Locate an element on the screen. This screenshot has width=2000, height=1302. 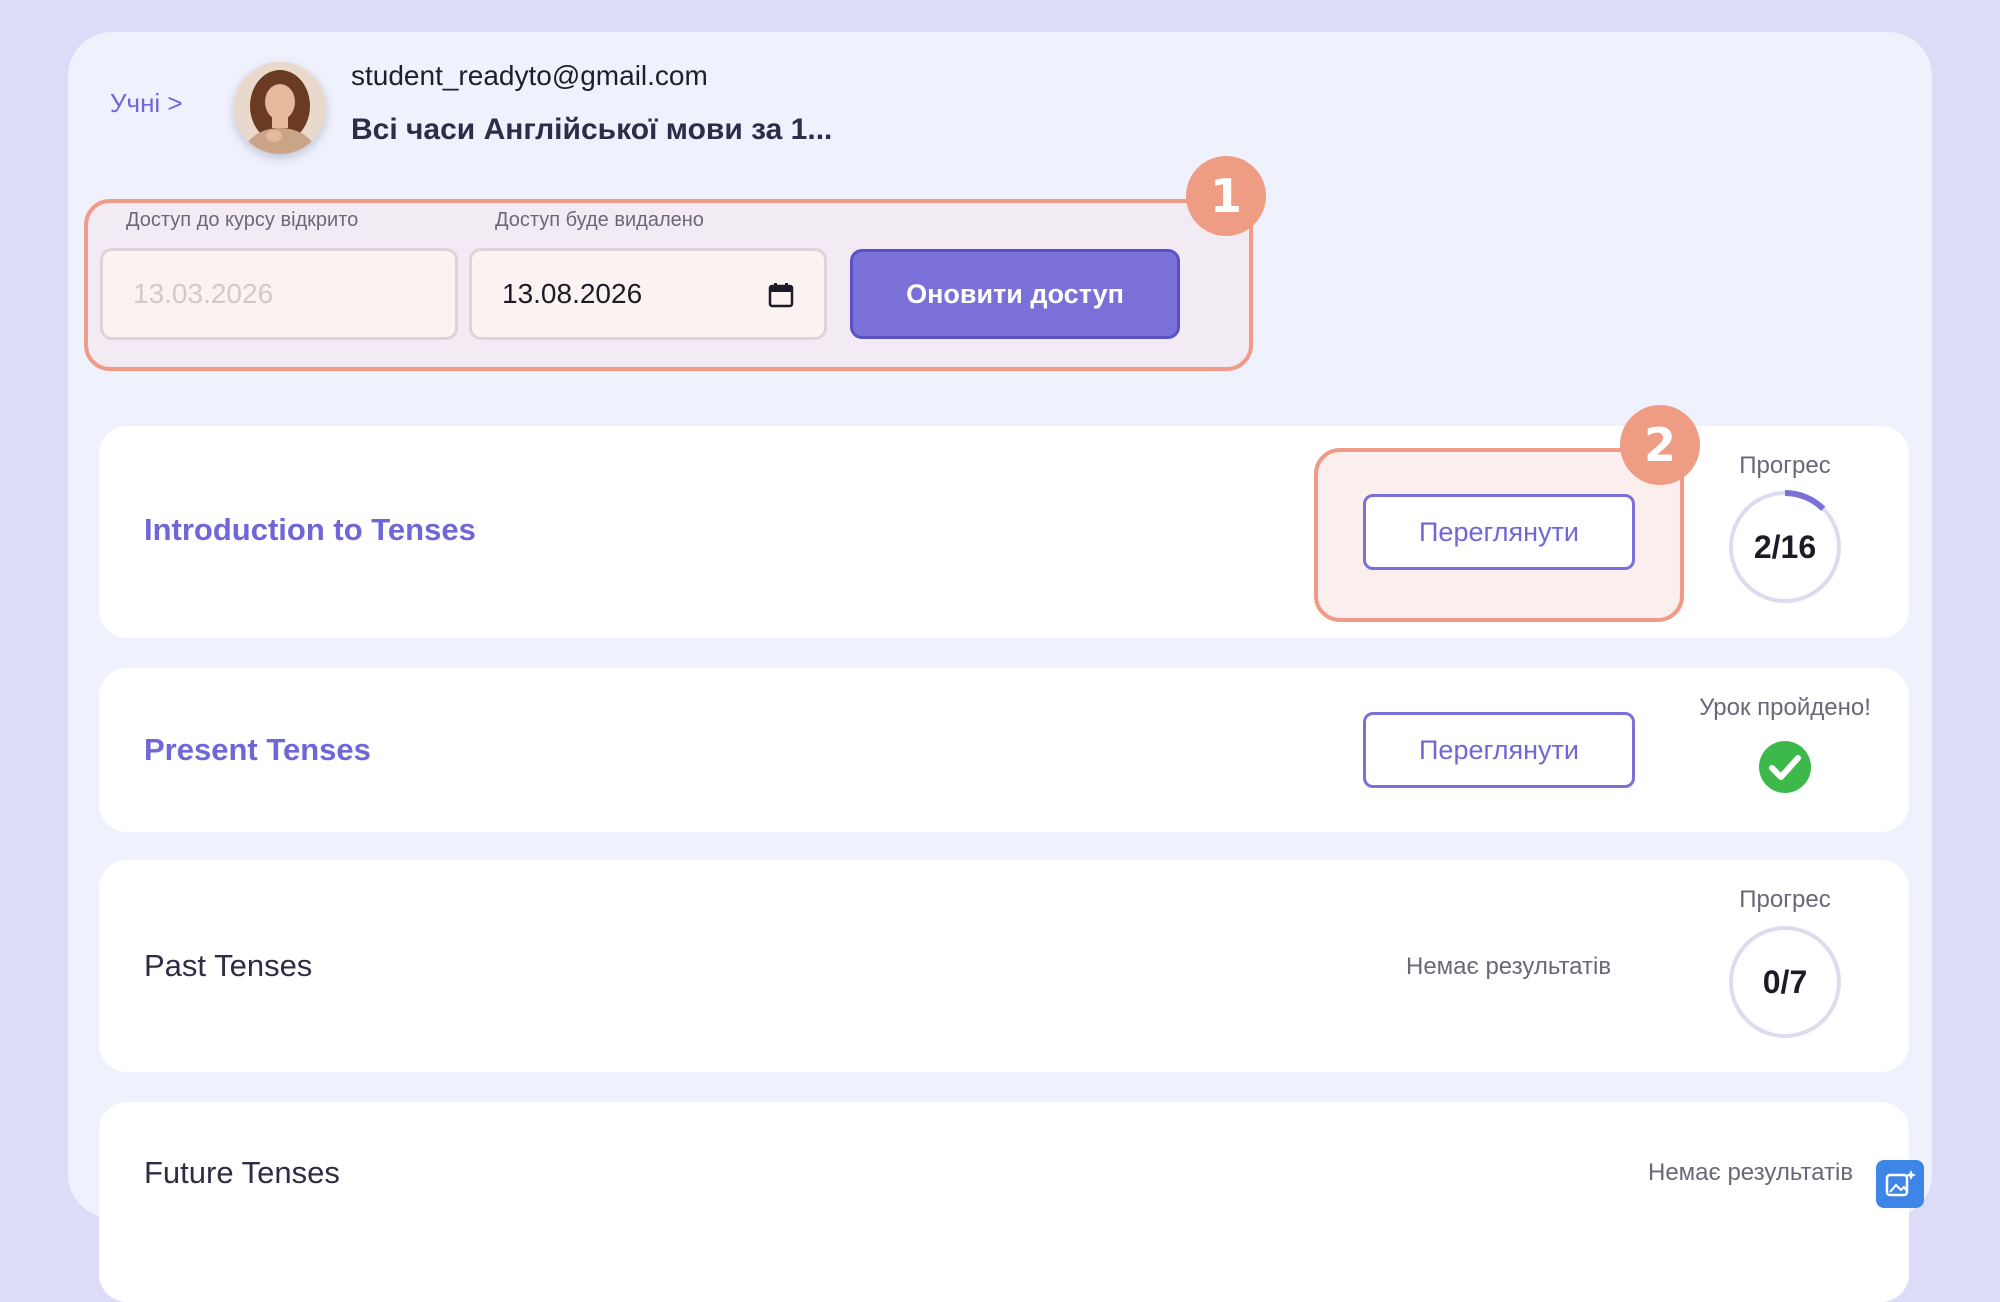
lesson-title-link: Present Tenses is located at coordinates (257, 750).